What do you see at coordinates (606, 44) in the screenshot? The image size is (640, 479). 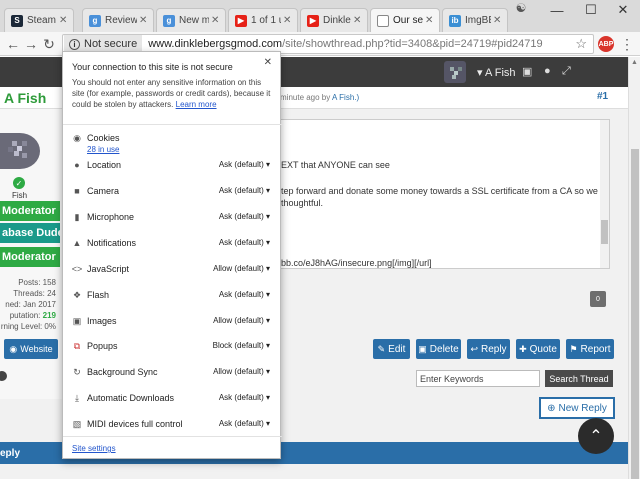 I see `adblock-extension-icon: ABP` at bounding box center [606, 44].